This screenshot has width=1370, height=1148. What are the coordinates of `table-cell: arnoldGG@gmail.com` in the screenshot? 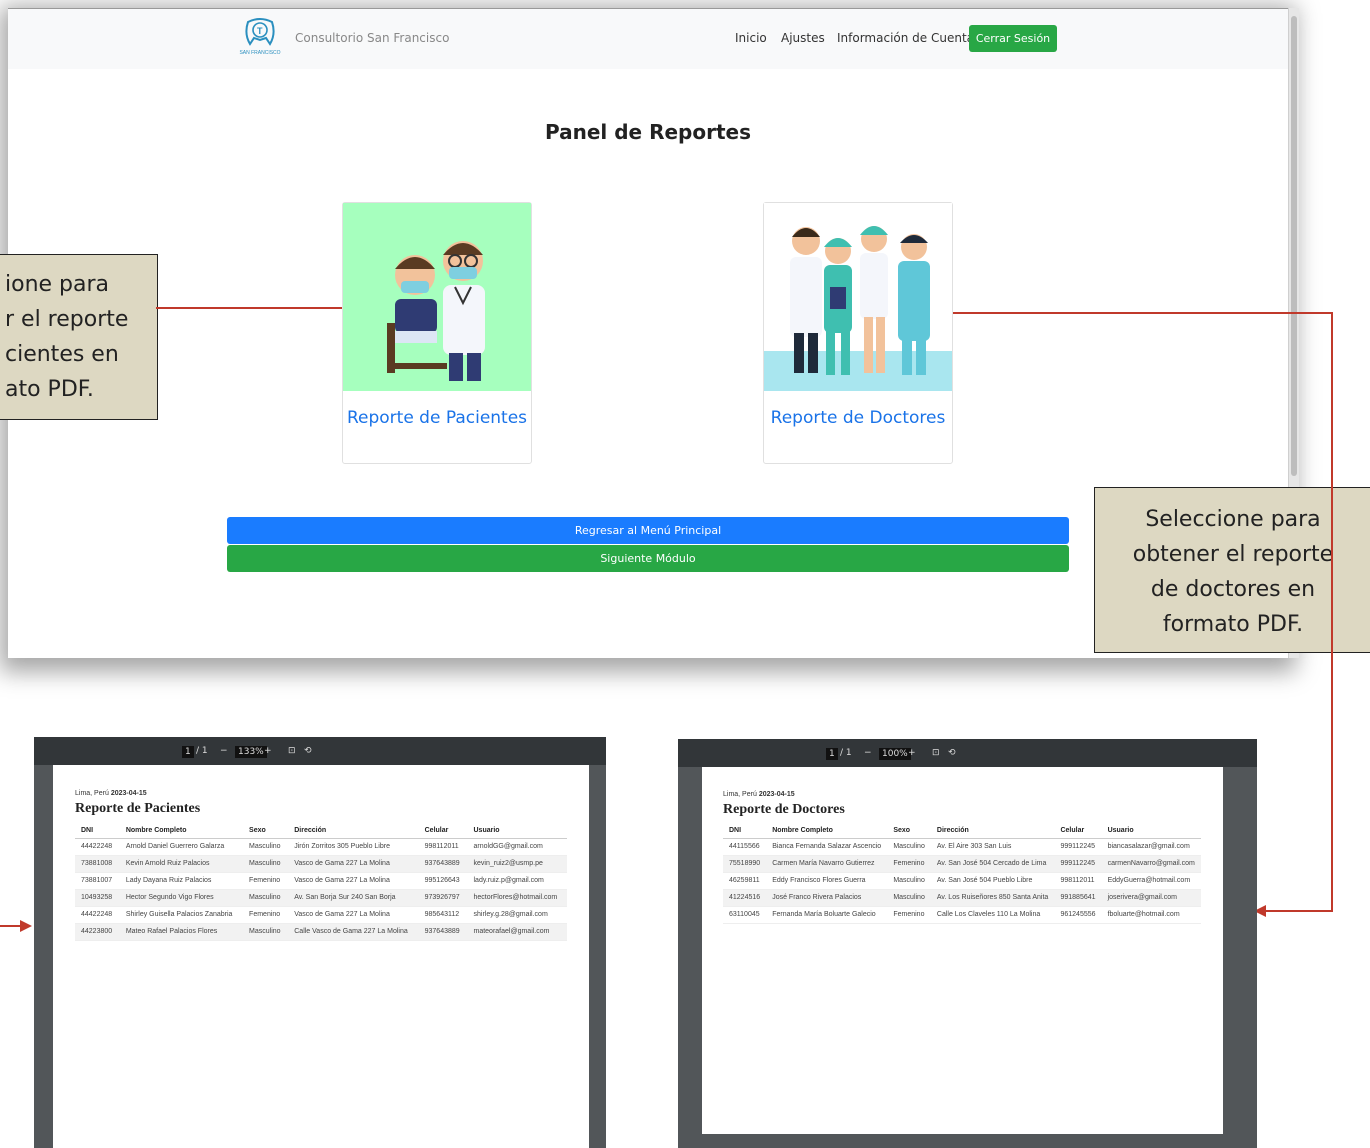 It's located at (517, 847).